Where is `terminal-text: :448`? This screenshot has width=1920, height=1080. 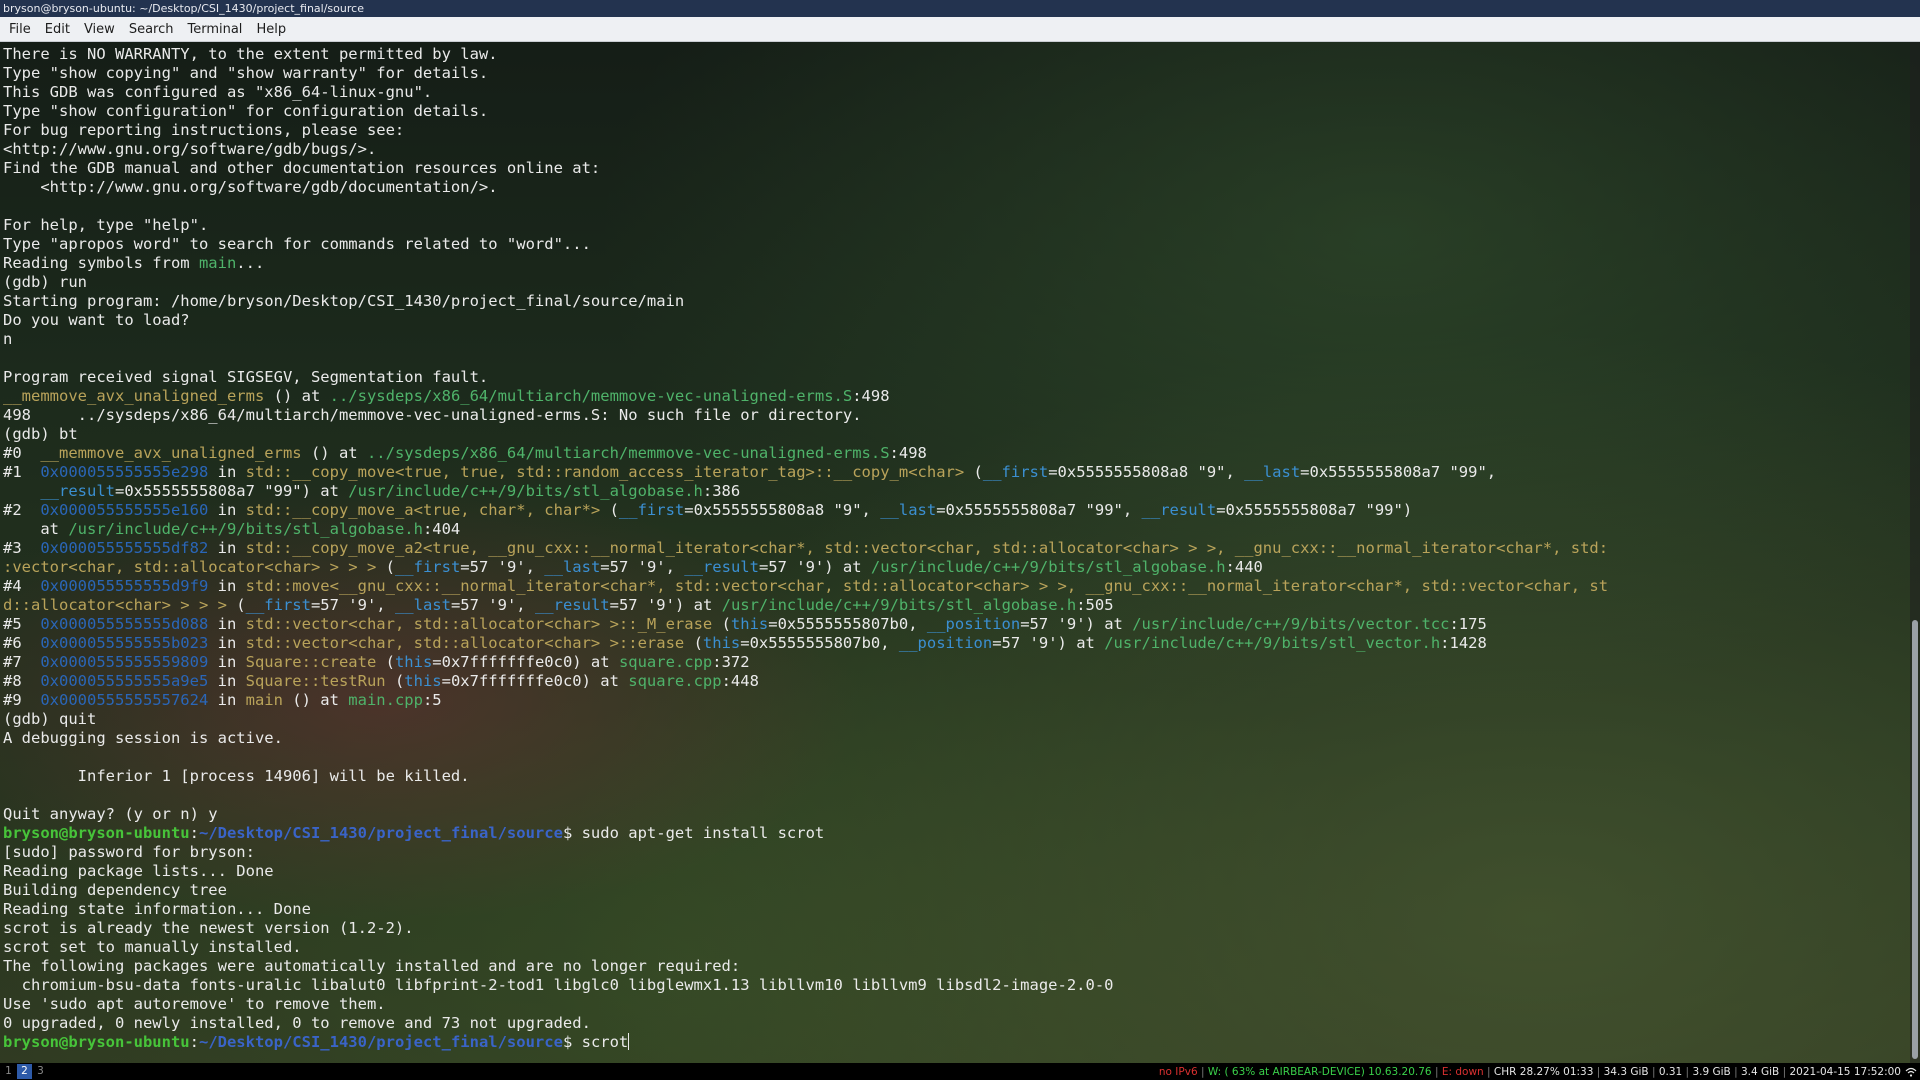 terminal-text: :448 is located at coordinates (740, 681).